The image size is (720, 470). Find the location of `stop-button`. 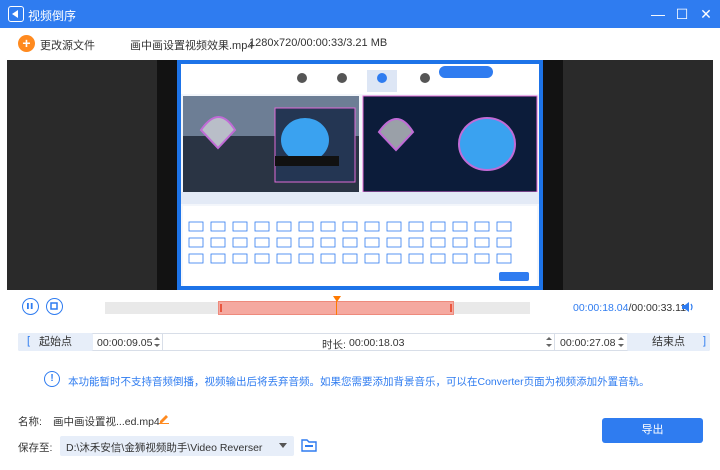

stop-button is located at coordinates (54, 306).